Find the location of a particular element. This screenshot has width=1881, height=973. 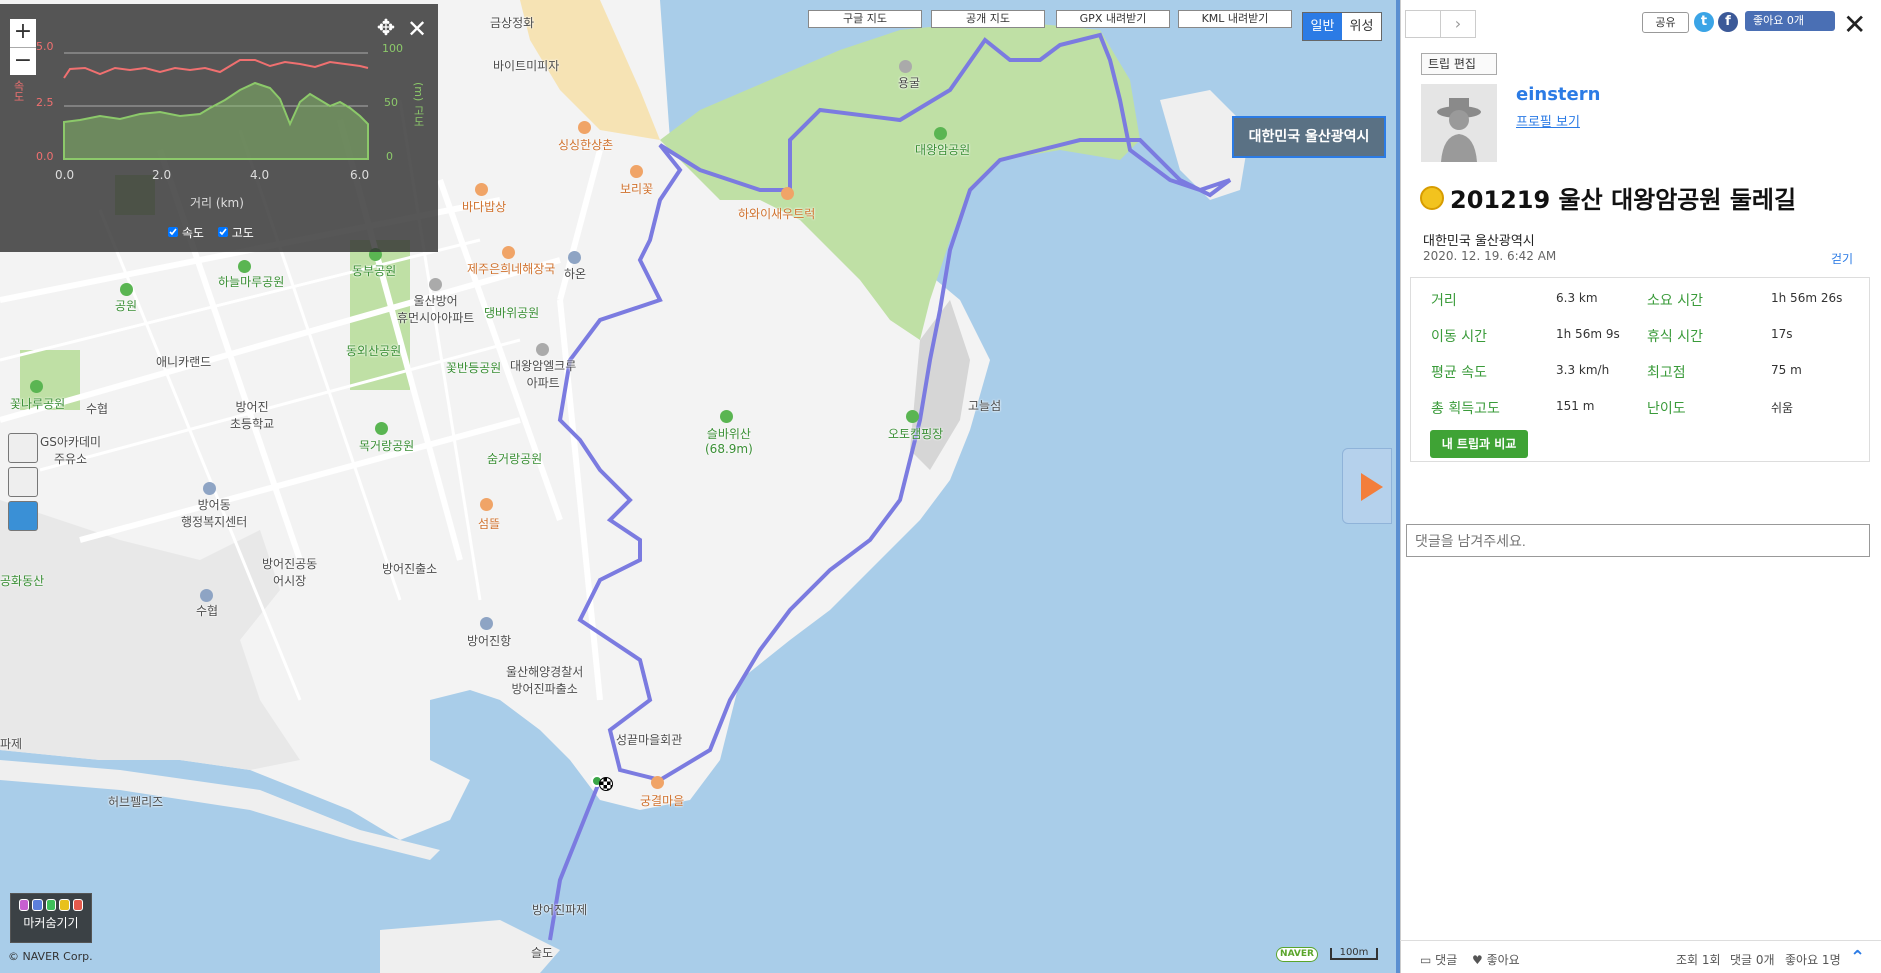

like-label: 좋아요 is located at coordinates (1503, 960).